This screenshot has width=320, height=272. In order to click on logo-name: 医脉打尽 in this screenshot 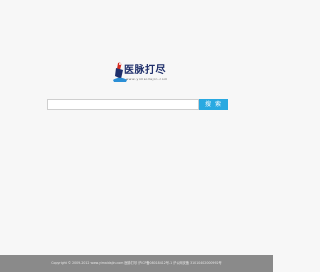, I will do `click(145, 70)`.